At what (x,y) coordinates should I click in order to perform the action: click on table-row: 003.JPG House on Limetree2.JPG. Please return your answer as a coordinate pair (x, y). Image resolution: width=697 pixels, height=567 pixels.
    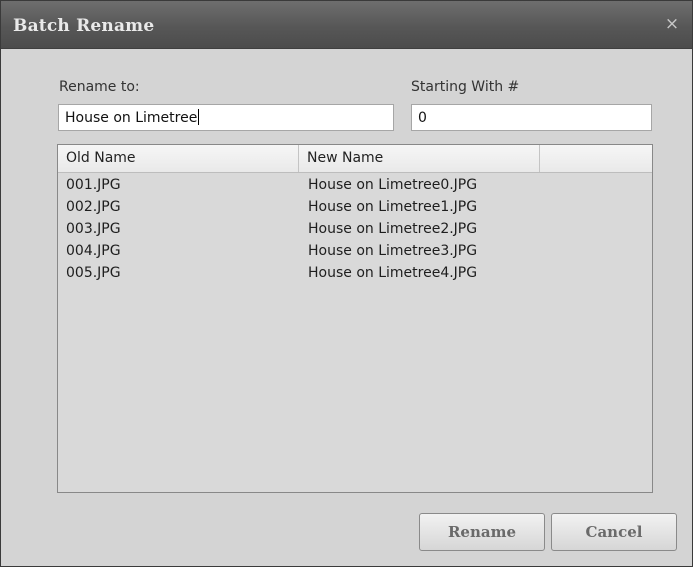
    Looking at the image, I should click on (355, 231).